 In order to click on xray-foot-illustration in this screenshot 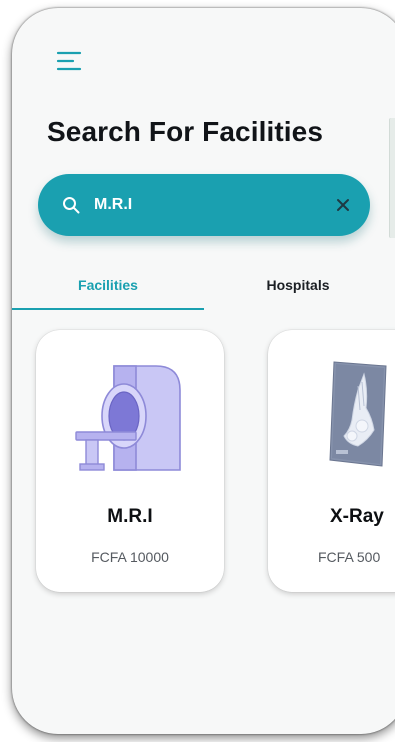, I will do `click(360, 414)`.